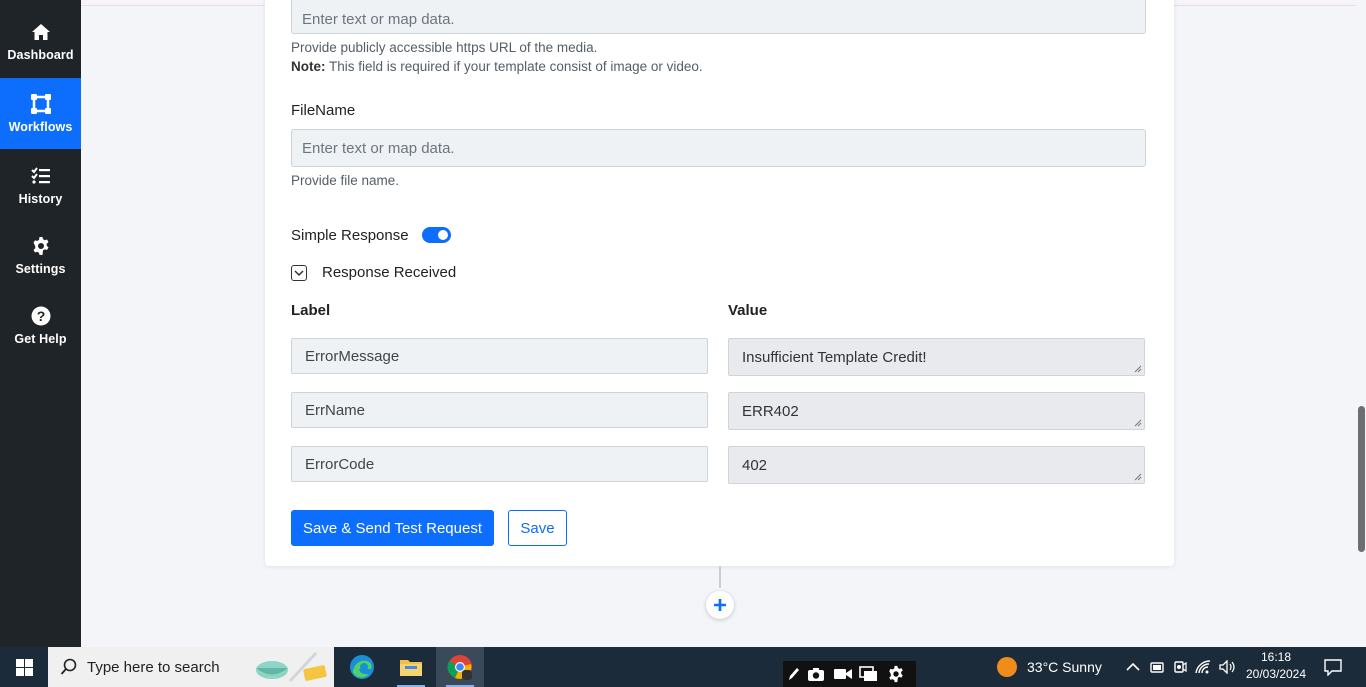 This screenshot has width=1366, height=687. I want to click on save-button: Save, so click(537, 528).